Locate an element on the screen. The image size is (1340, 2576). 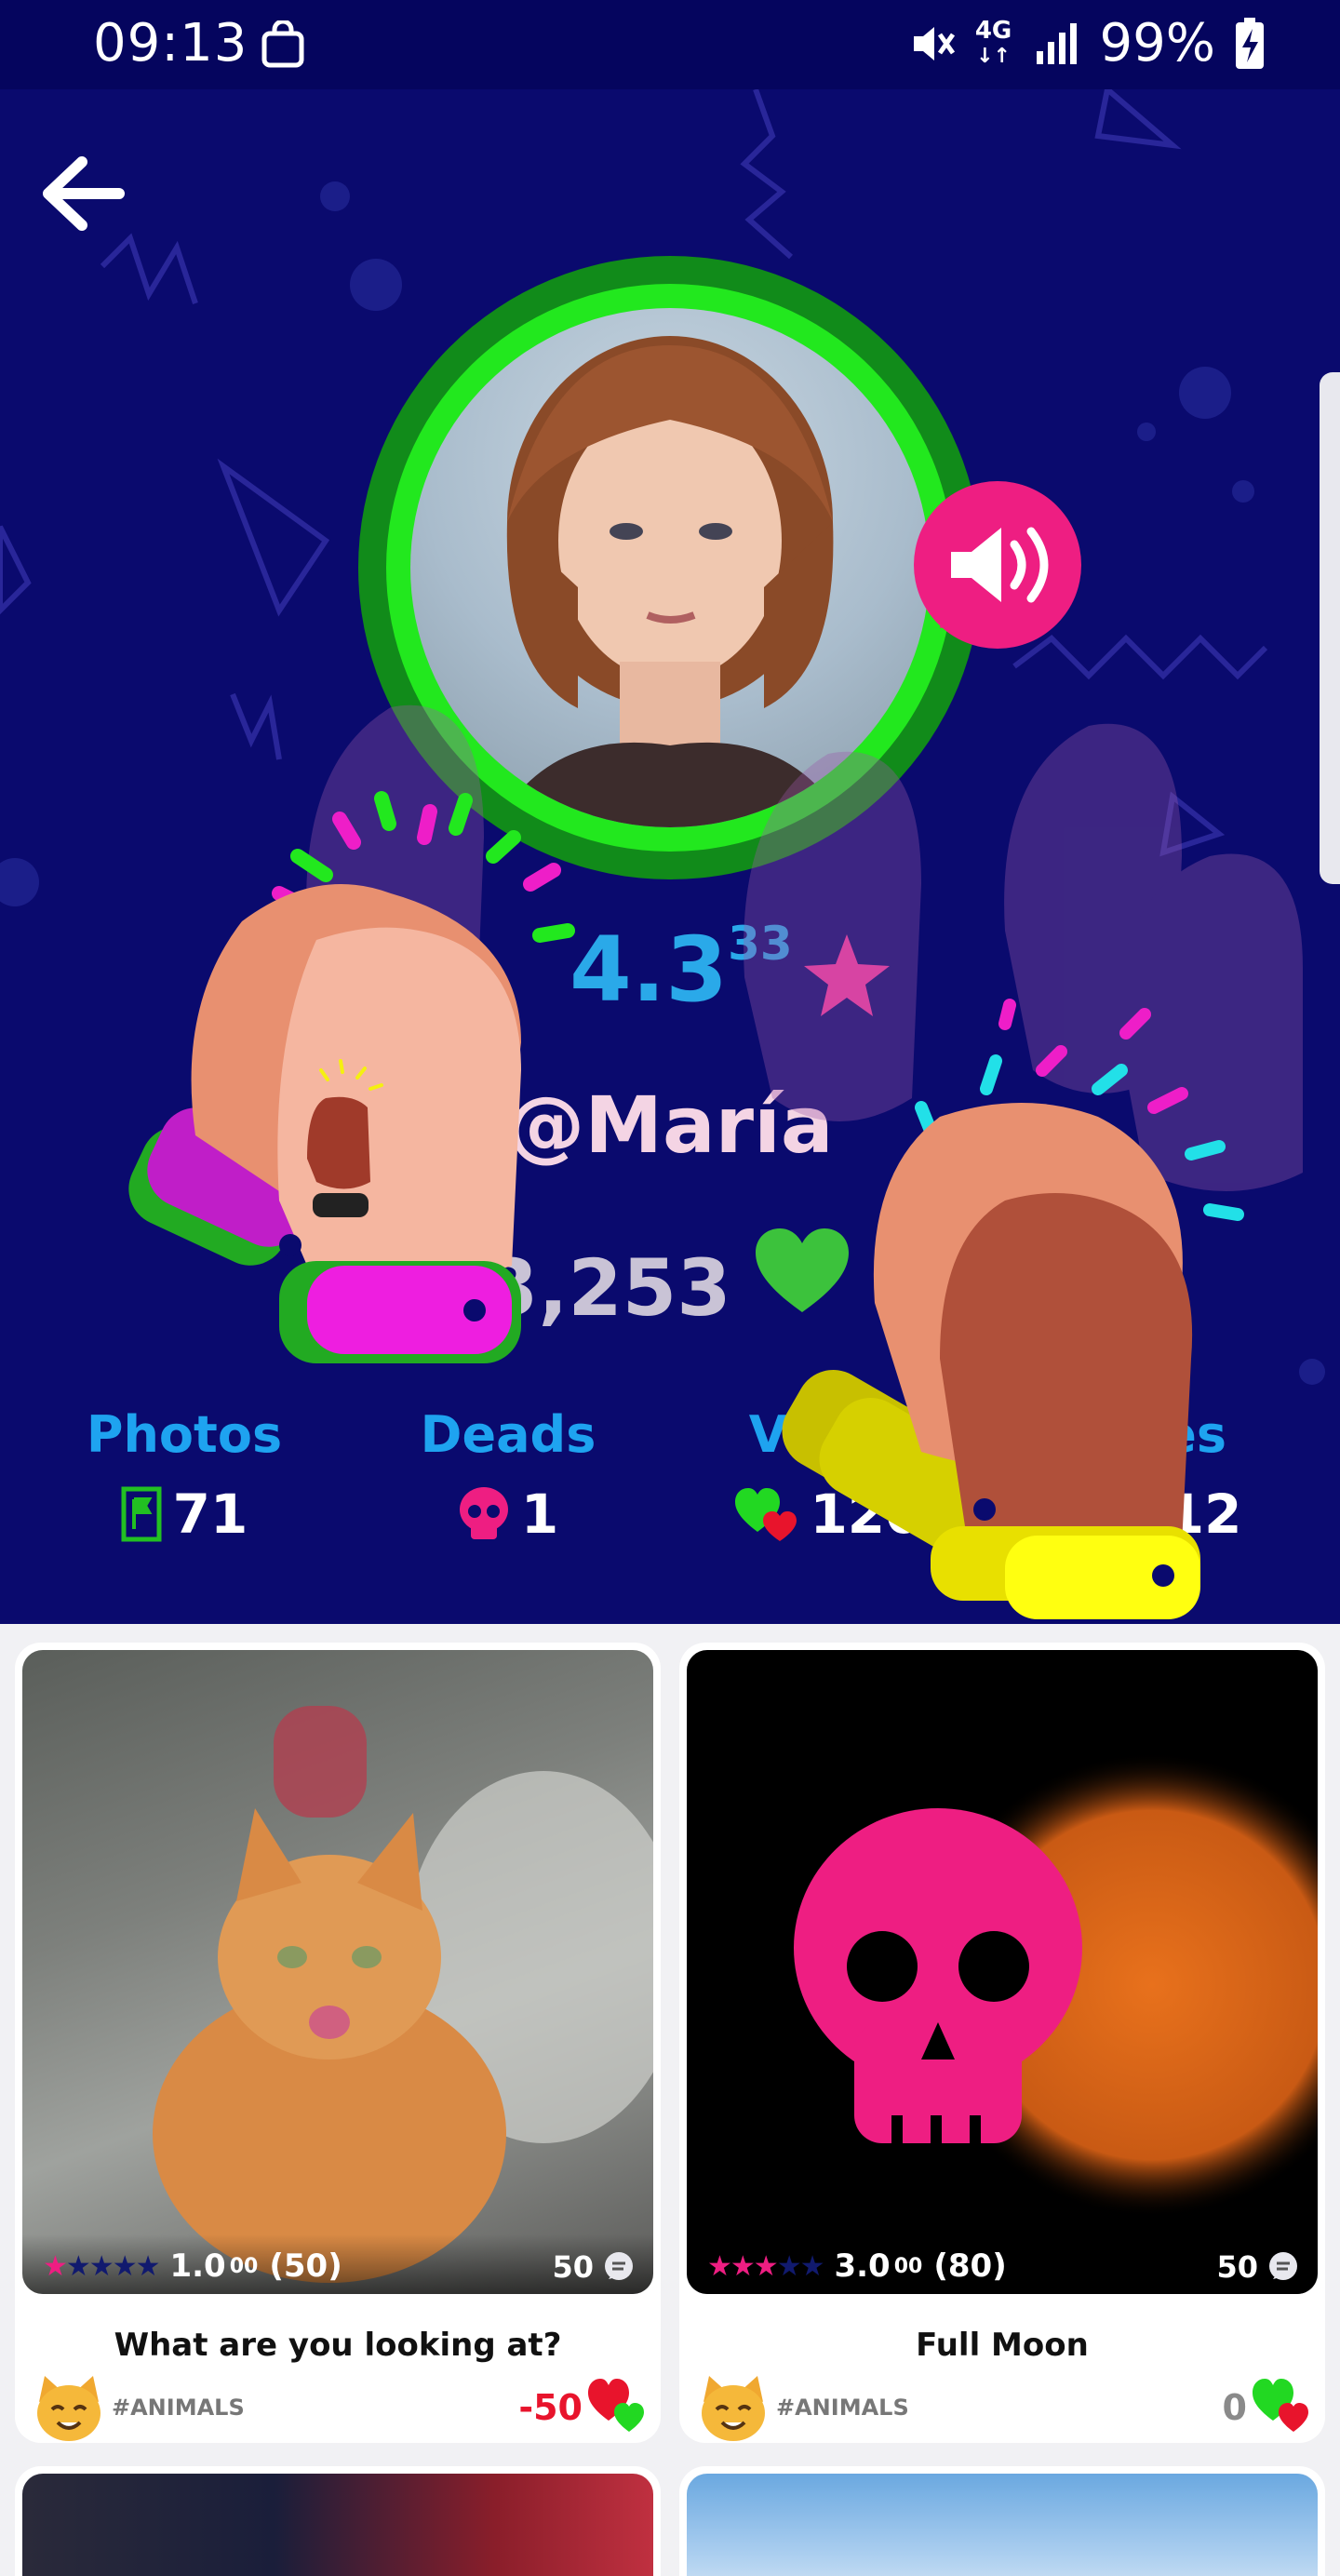
post-rating: ★★★★★ 3.0 00 (80) is located at coordinates (857, 2266).